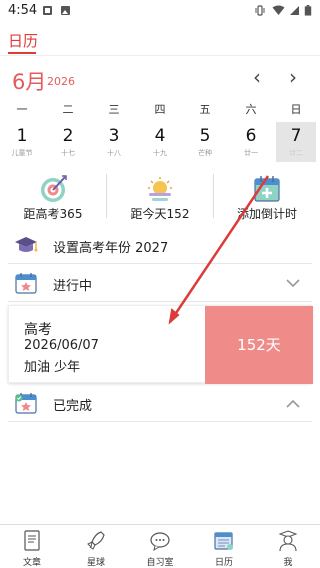  I want to click on calendar-icon, so click(223, 541).